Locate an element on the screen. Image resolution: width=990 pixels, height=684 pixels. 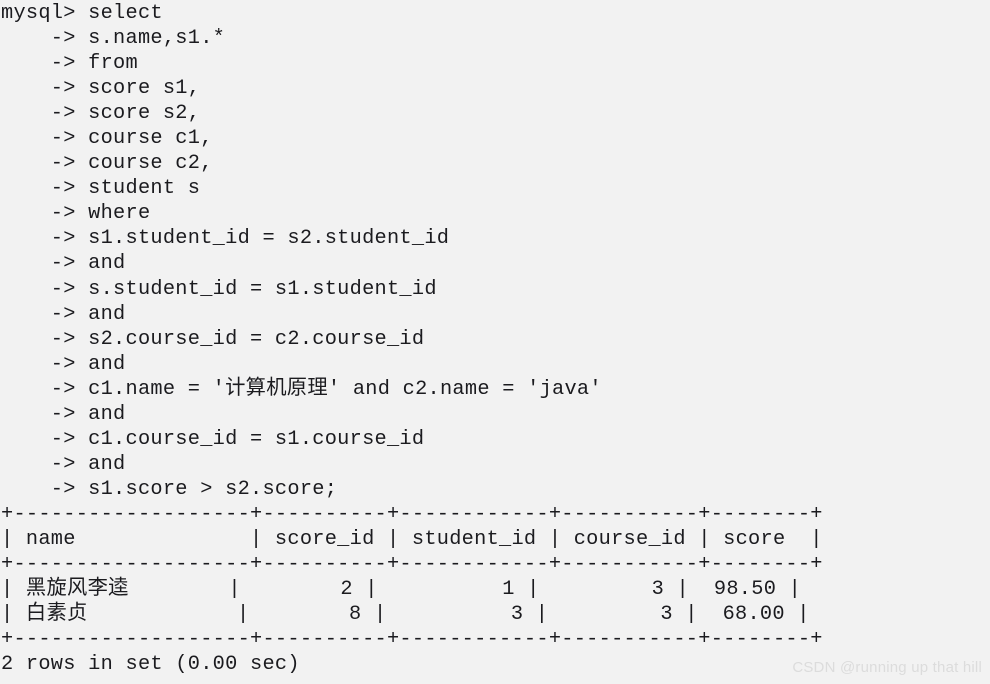
csdn-watermark: CSDN @running up that hill is located at coordinates (887, 667).